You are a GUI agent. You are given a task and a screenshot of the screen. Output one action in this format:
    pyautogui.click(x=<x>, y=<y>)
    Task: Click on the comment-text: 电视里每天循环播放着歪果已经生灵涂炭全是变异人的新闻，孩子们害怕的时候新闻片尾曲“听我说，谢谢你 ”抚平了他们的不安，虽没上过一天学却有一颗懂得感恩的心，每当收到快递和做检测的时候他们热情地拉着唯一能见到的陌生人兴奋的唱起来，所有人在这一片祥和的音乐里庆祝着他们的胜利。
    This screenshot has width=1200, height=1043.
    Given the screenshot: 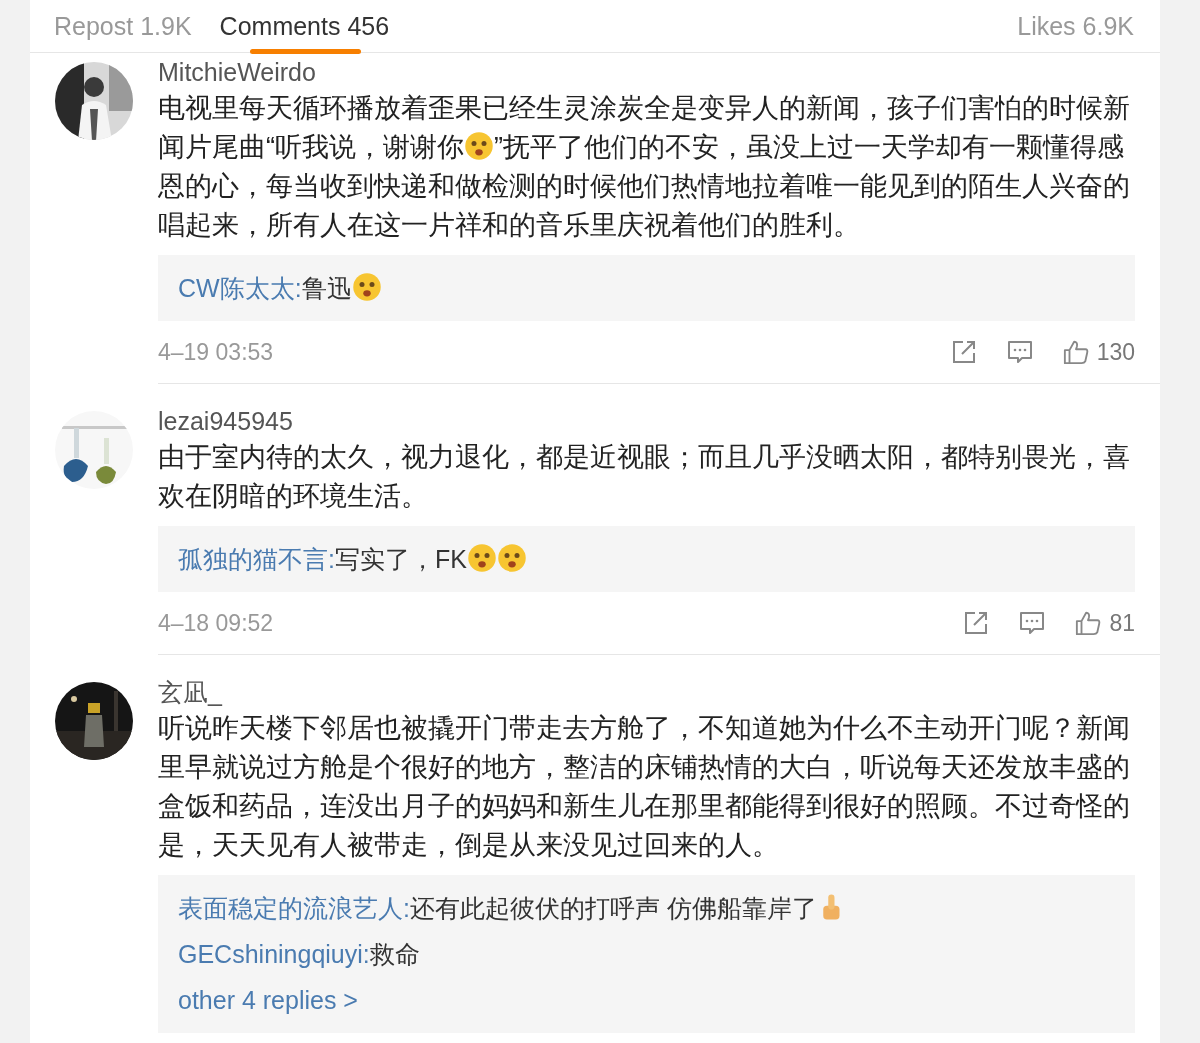 What is the action you would take?
    pyautogui.click(x=644, y=167)
    